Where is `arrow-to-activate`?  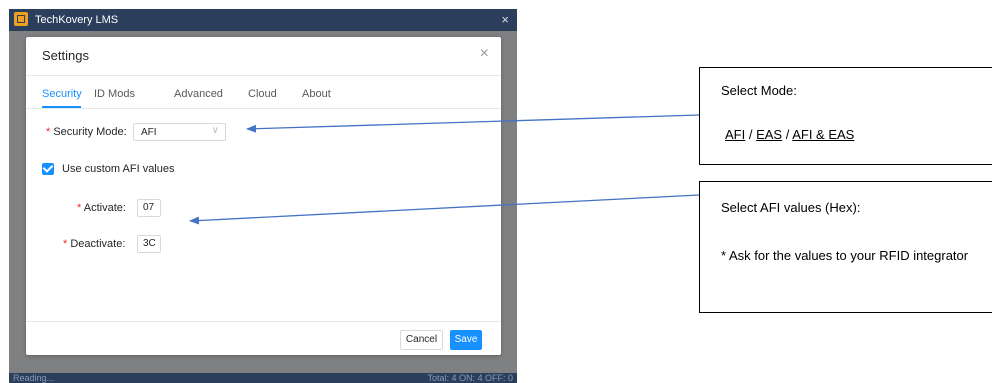
arrow-to-activate is located at coordinates (444, 209).